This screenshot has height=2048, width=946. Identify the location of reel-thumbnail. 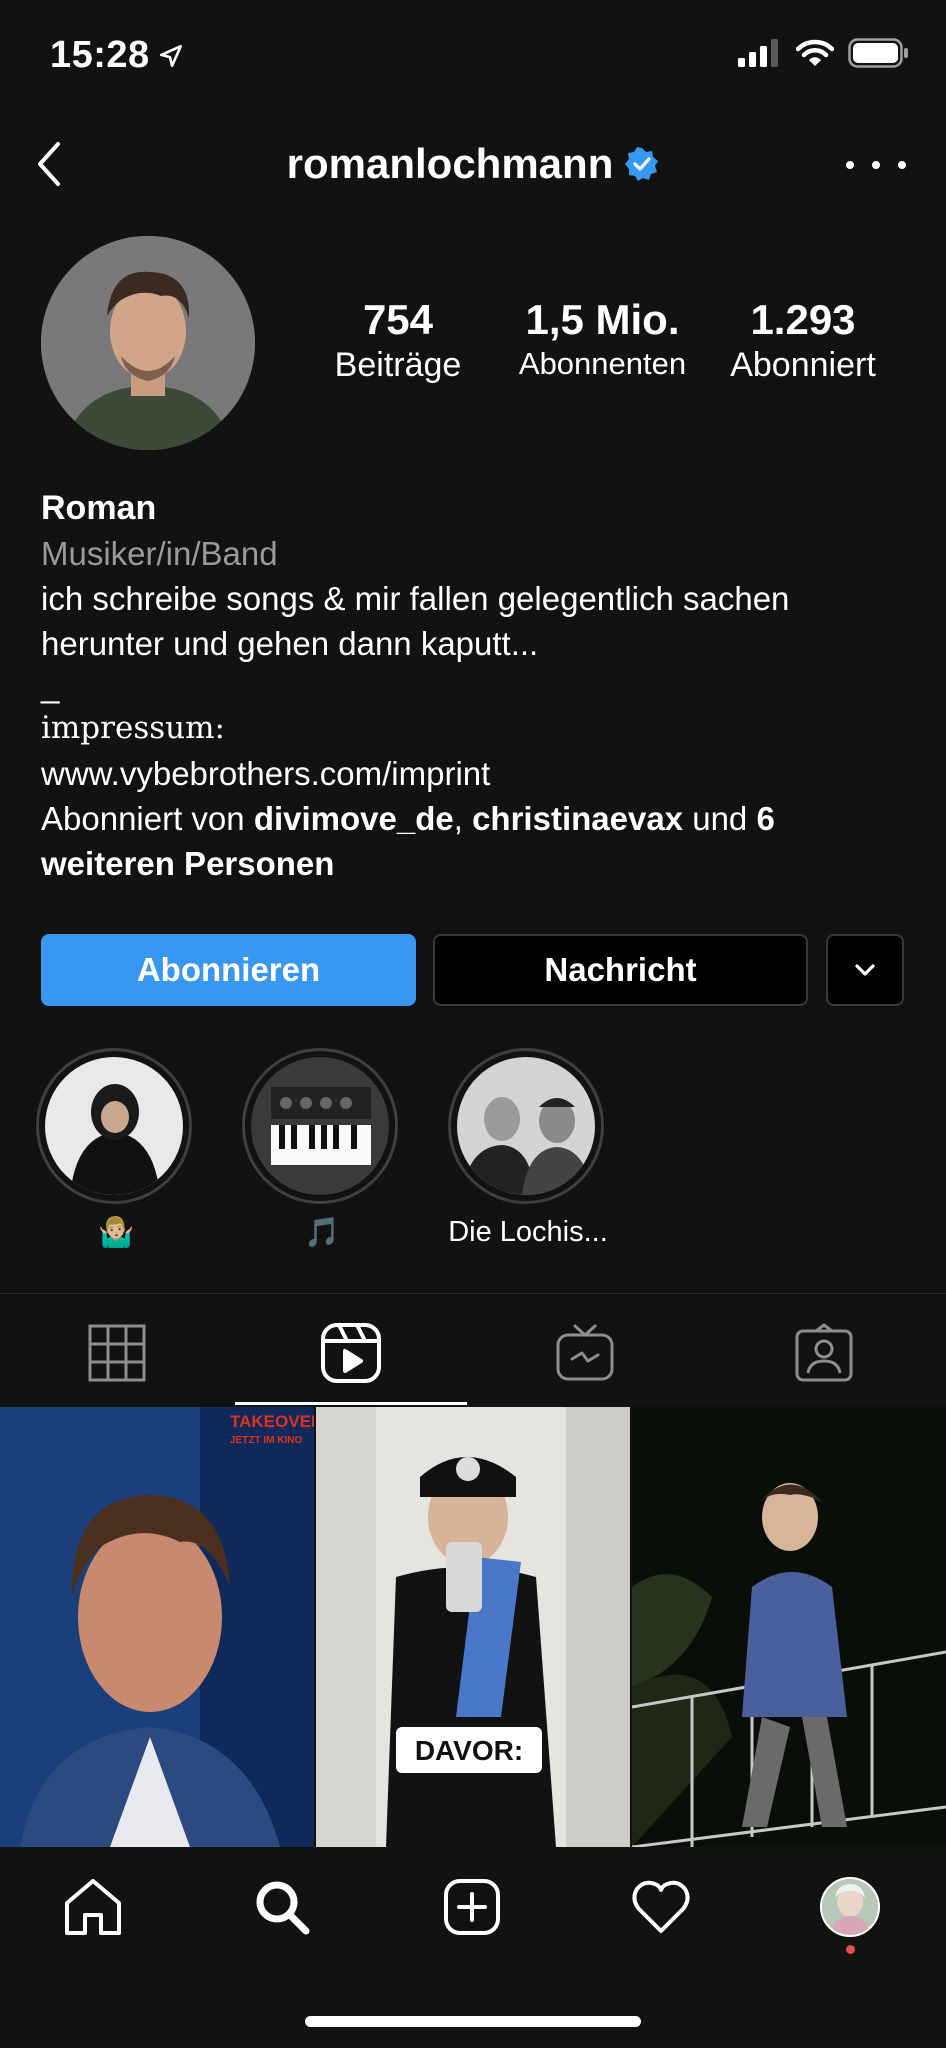
(789, 1627).